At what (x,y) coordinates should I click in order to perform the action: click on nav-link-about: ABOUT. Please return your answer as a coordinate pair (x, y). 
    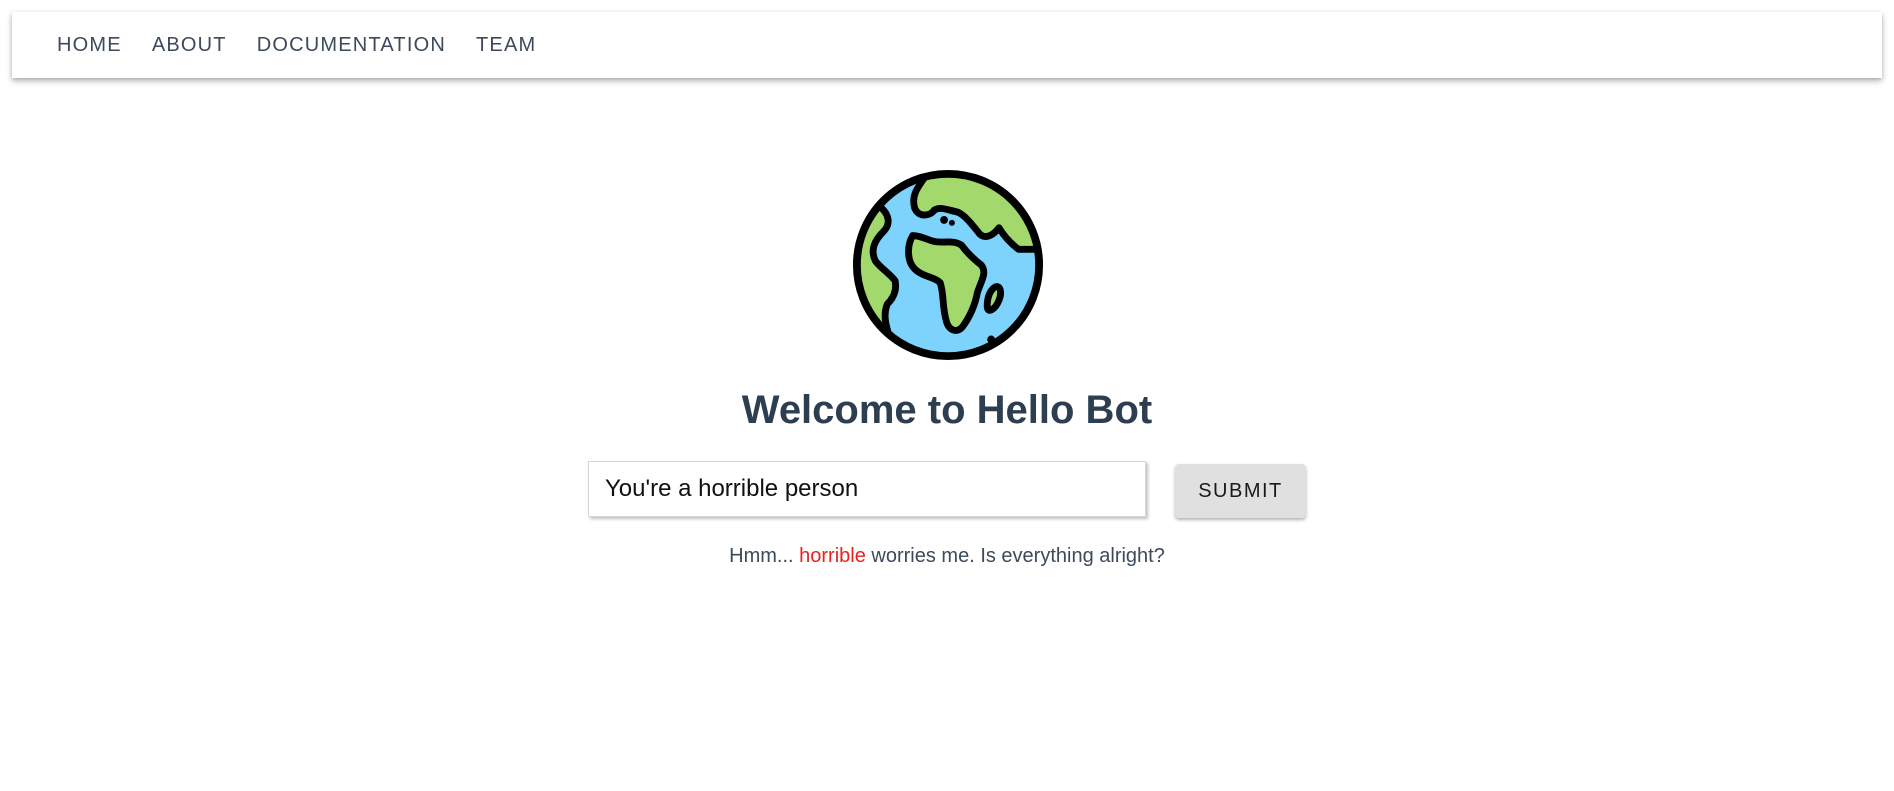
    Looking at the image, I should click on (189, 45).